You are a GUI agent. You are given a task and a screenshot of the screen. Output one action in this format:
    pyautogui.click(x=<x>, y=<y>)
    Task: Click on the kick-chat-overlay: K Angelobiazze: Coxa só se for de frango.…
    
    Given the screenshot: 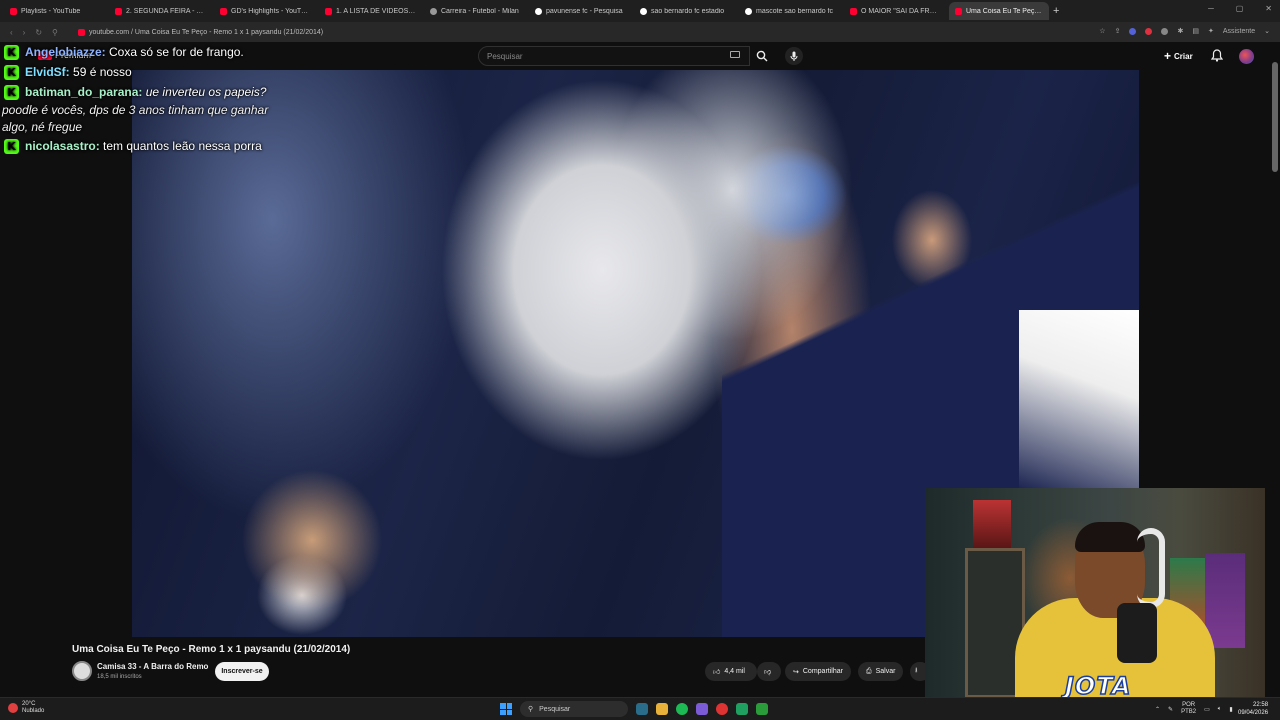 What is the action you would take?
    pyautogui.click(x=160, y=99)
    